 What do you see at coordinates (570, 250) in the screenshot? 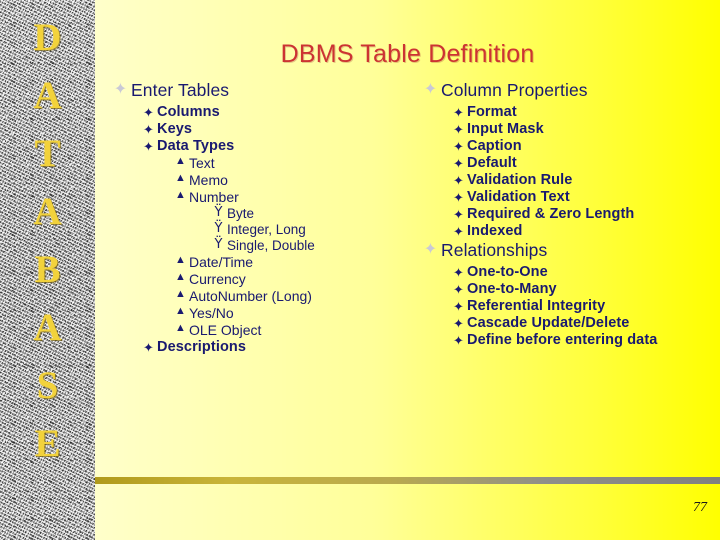
I see `outline-item-level-1: ✦ Relationships` at bounding box center [570, 250].